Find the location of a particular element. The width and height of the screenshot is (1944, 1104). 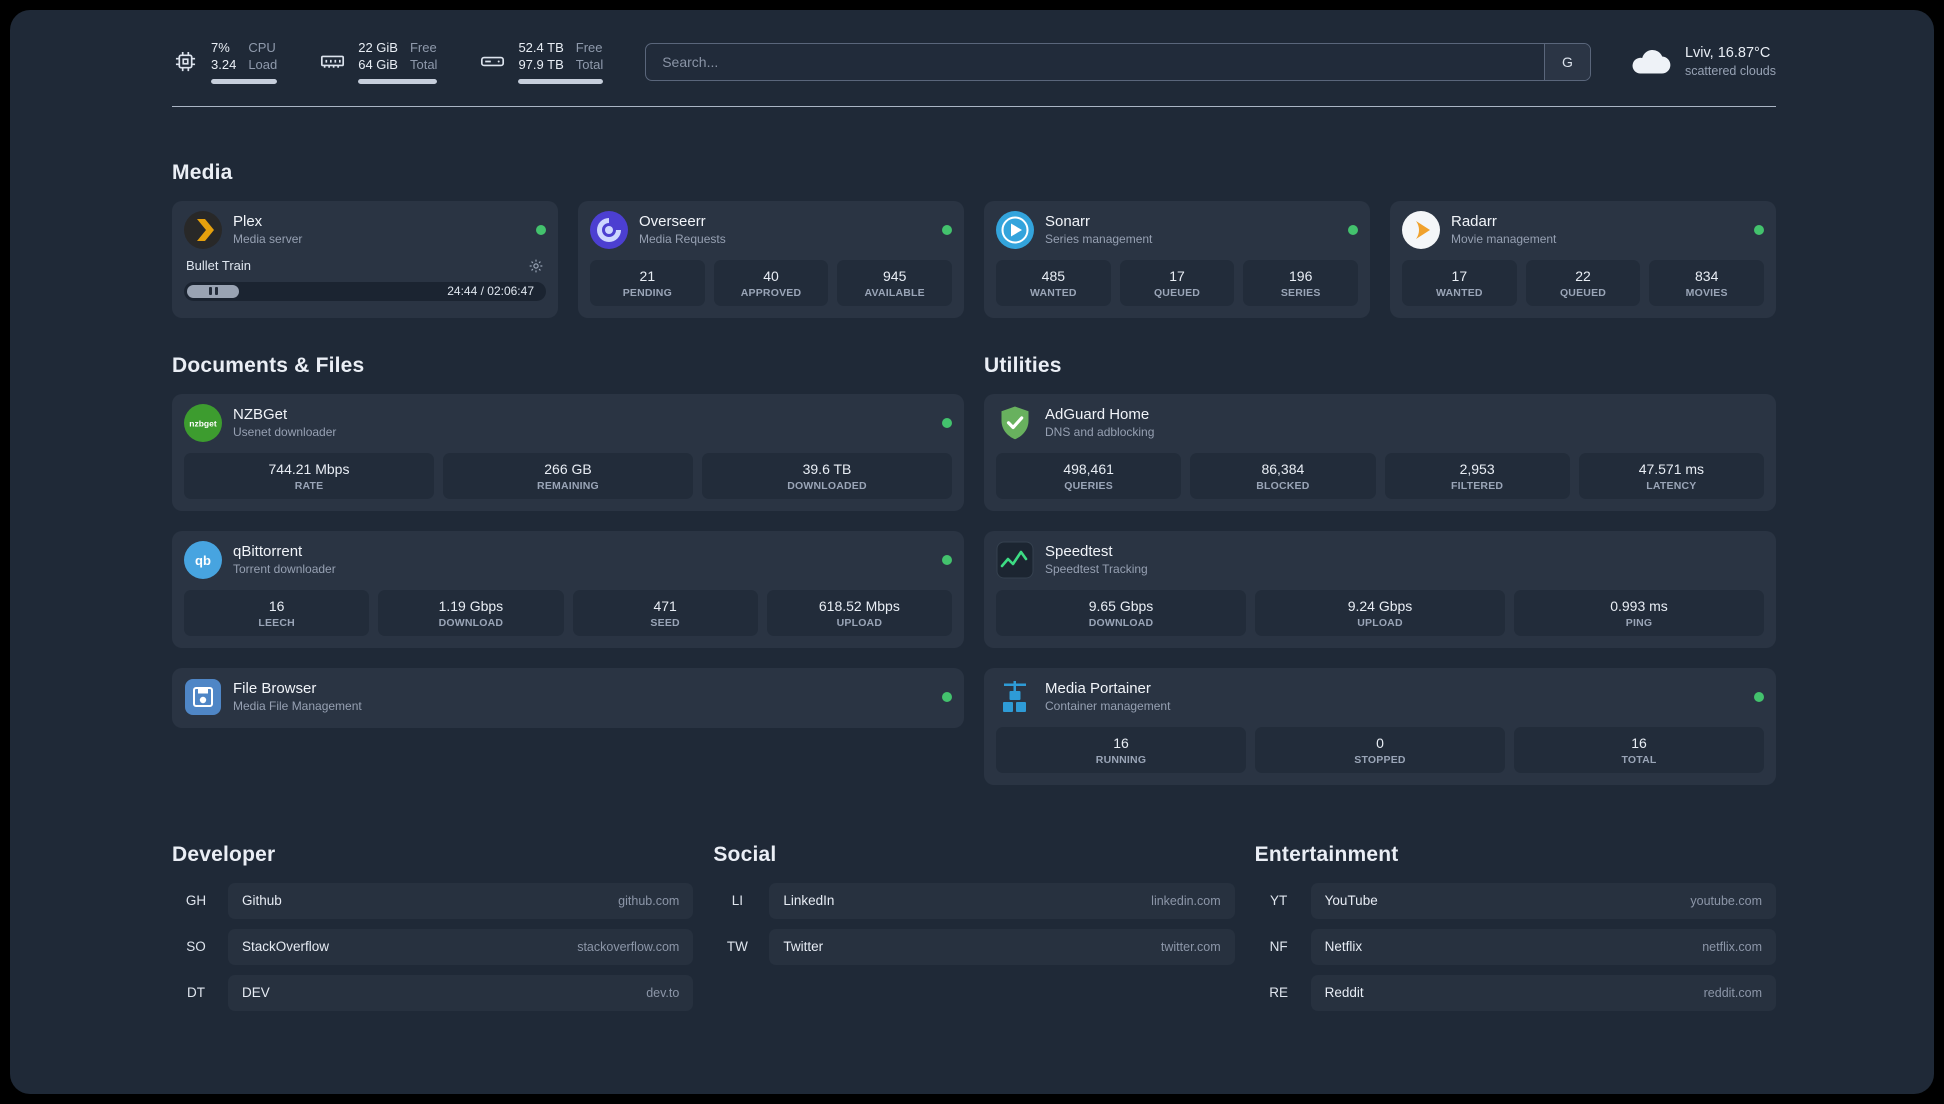

svg-text: nzbget is located at coordinates (203, 423).